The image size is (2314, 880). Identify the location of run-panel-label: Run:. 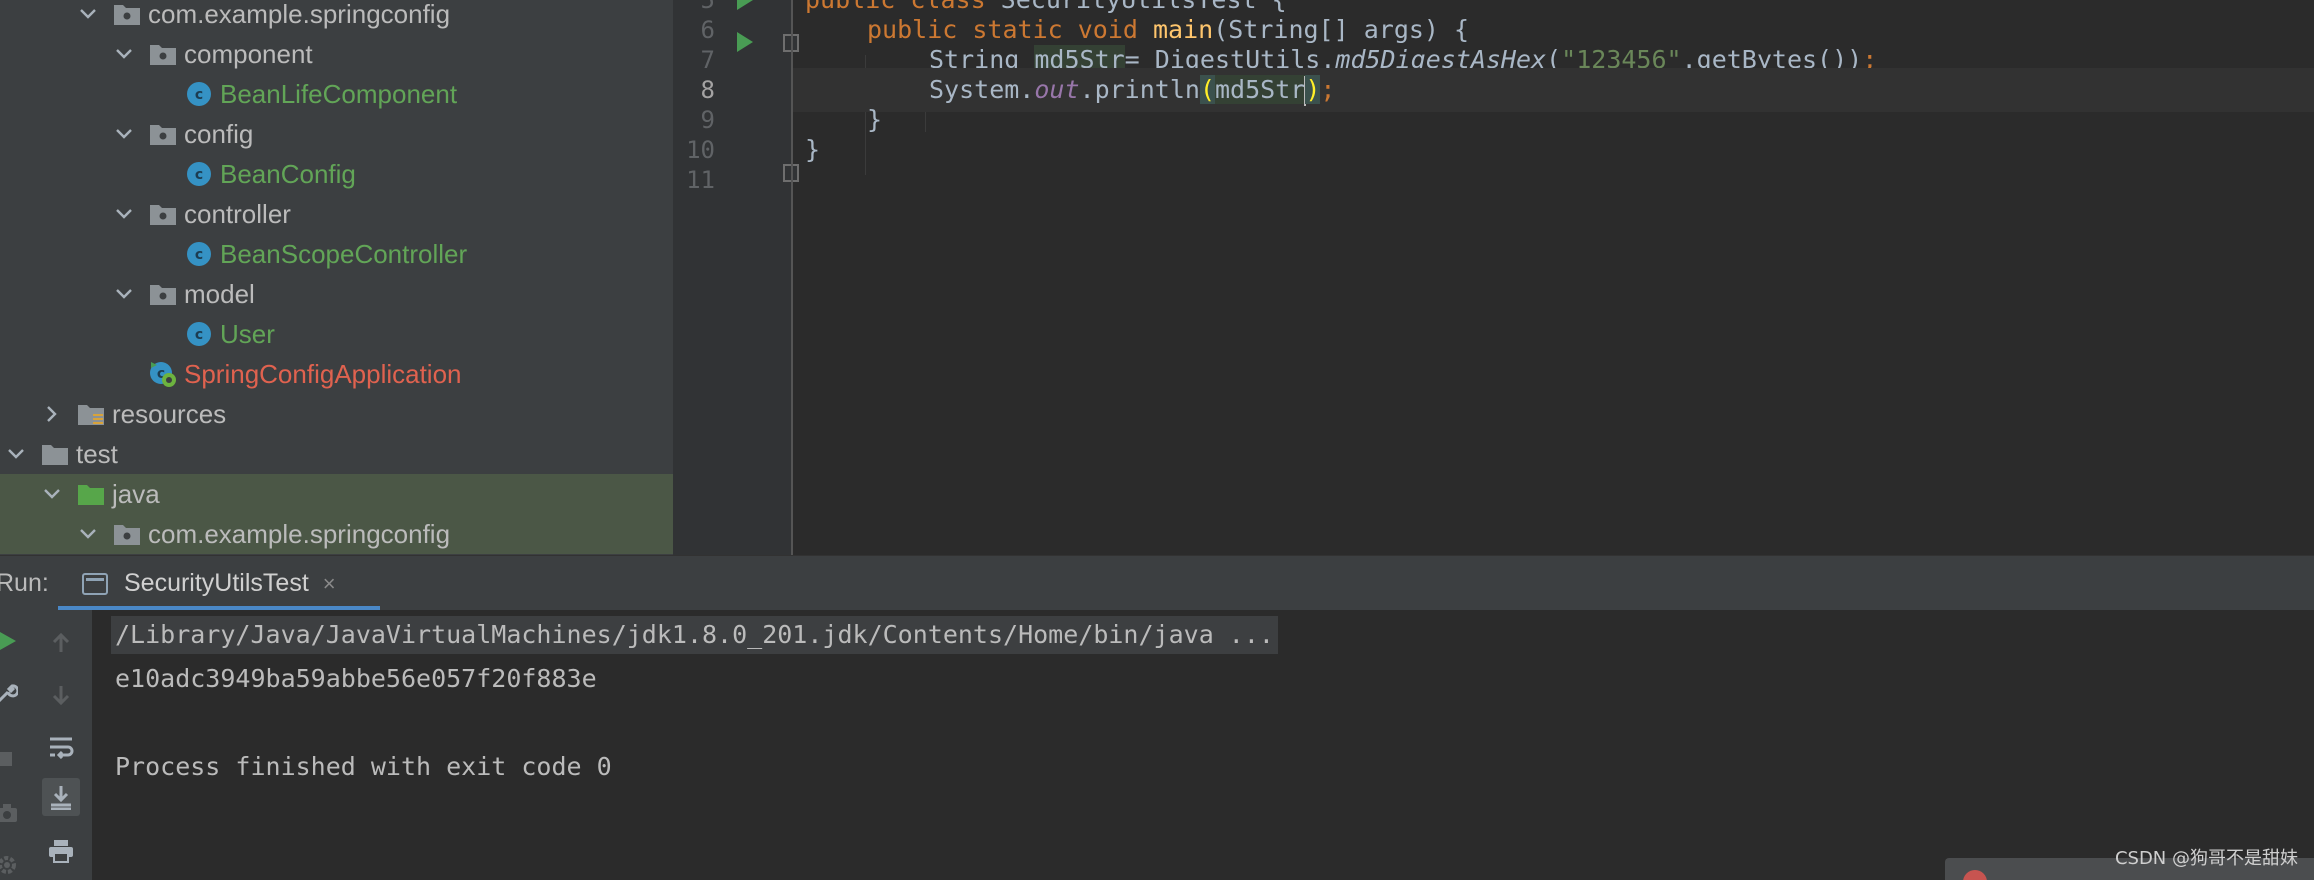
(24, 583).